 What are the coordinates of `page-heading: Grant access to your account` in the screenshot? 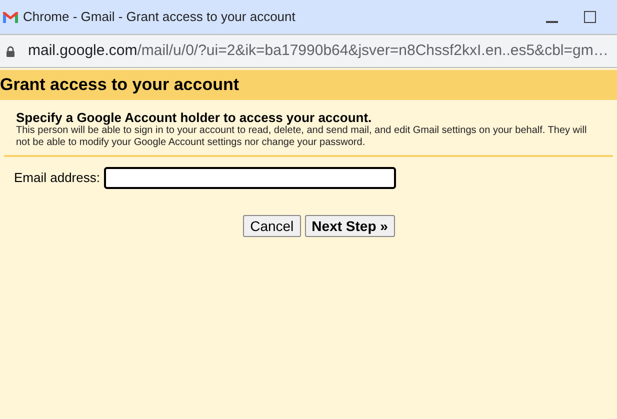 It's located at (120, 85).